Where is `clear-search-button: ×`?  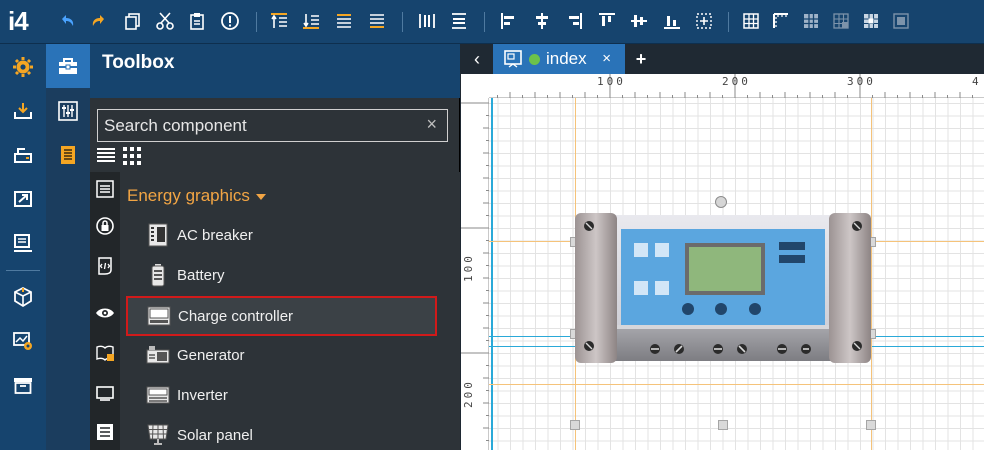 clear-search-button: × is located at coordinates (431, 124).